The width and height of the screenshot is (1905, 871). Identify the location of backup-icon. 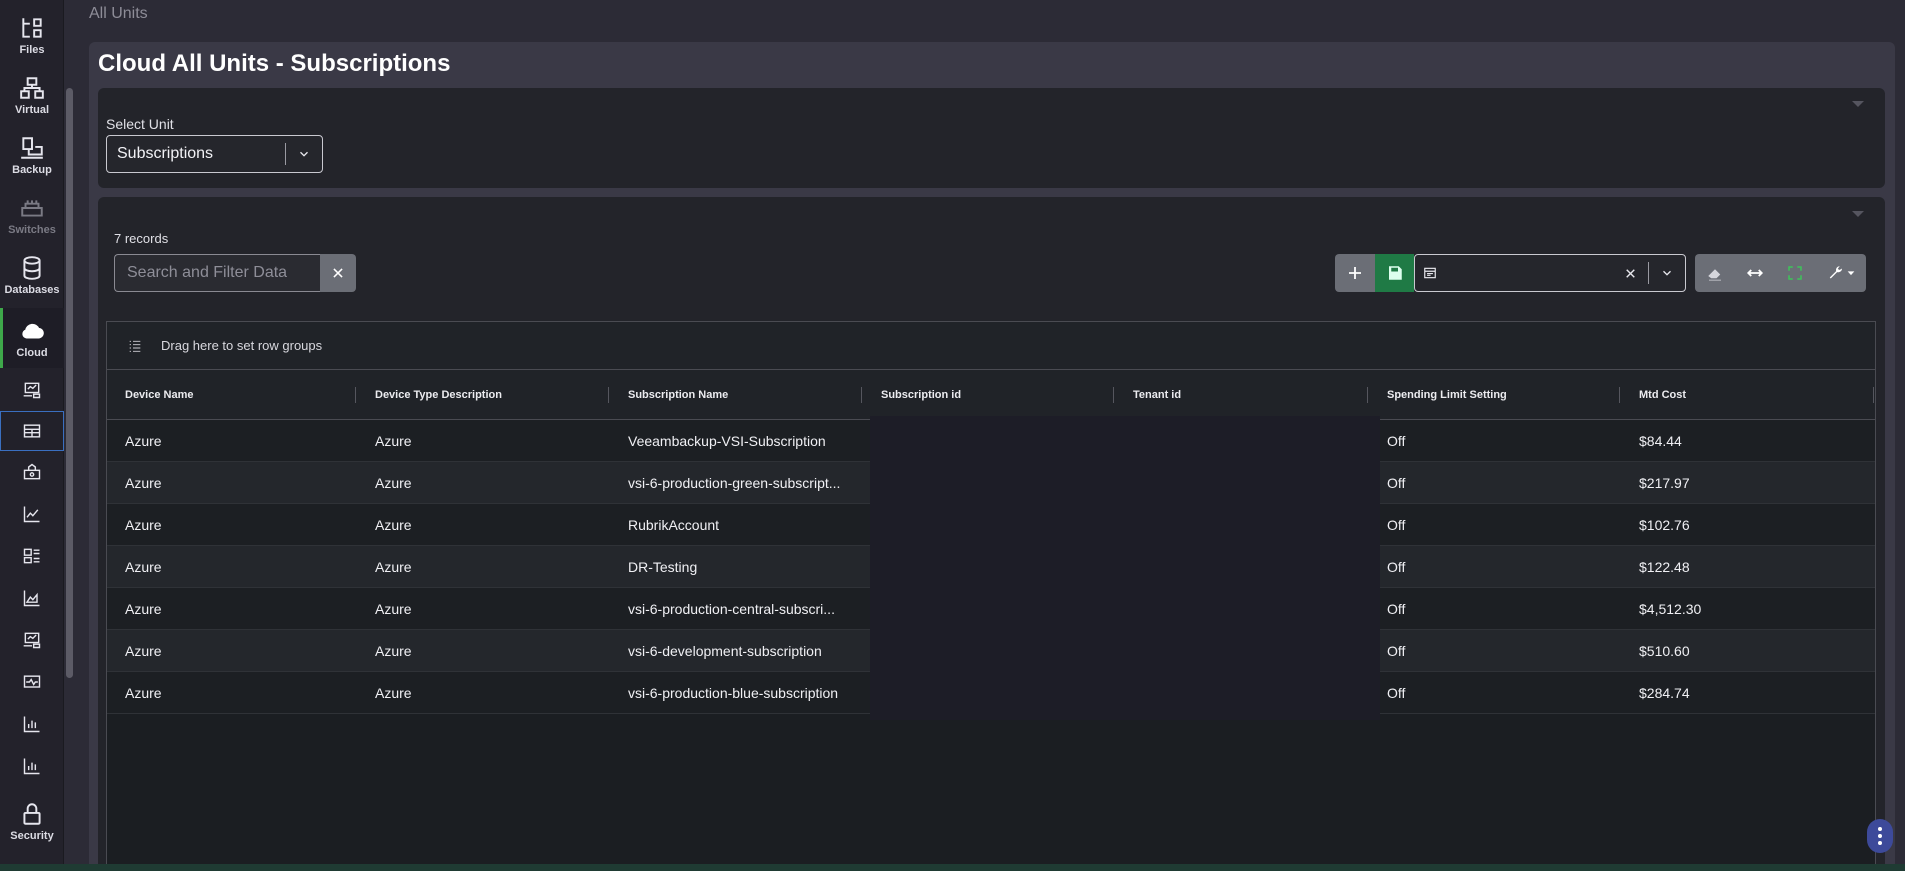
(32, 147).